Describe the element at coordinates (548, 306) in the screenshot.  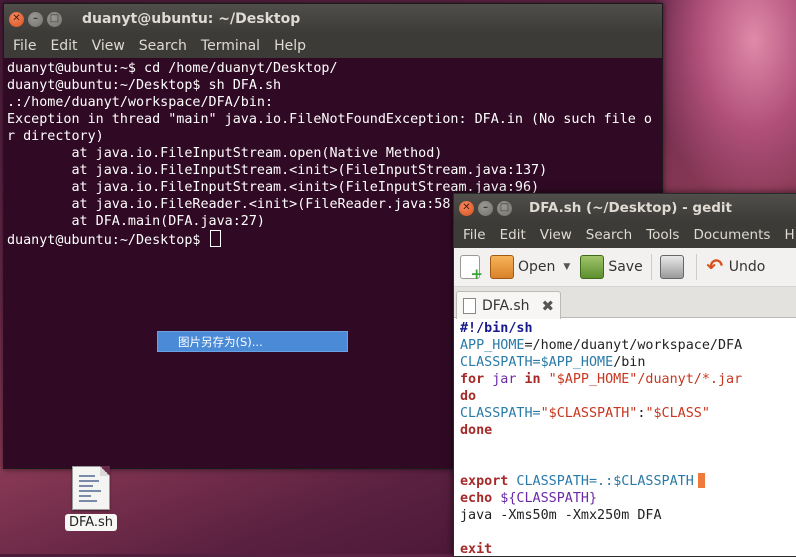
I see `close-tab-icon: ✖` at that location.